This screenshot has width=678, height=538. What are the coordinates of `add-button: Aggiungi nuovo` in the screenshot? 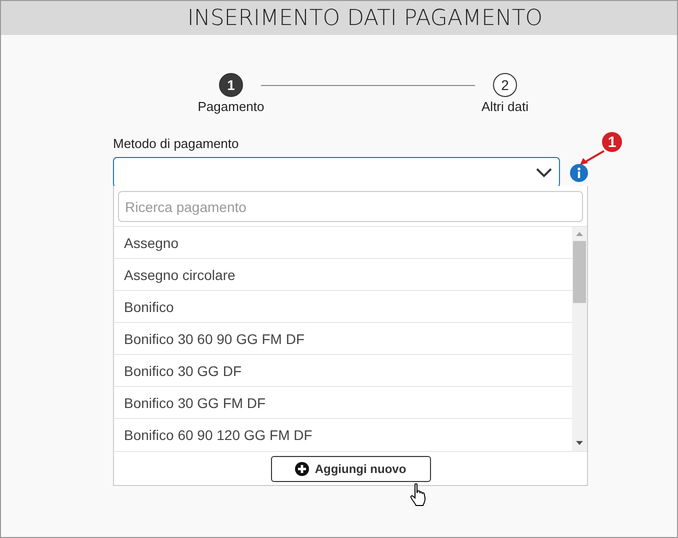 It's located at (350, 469).